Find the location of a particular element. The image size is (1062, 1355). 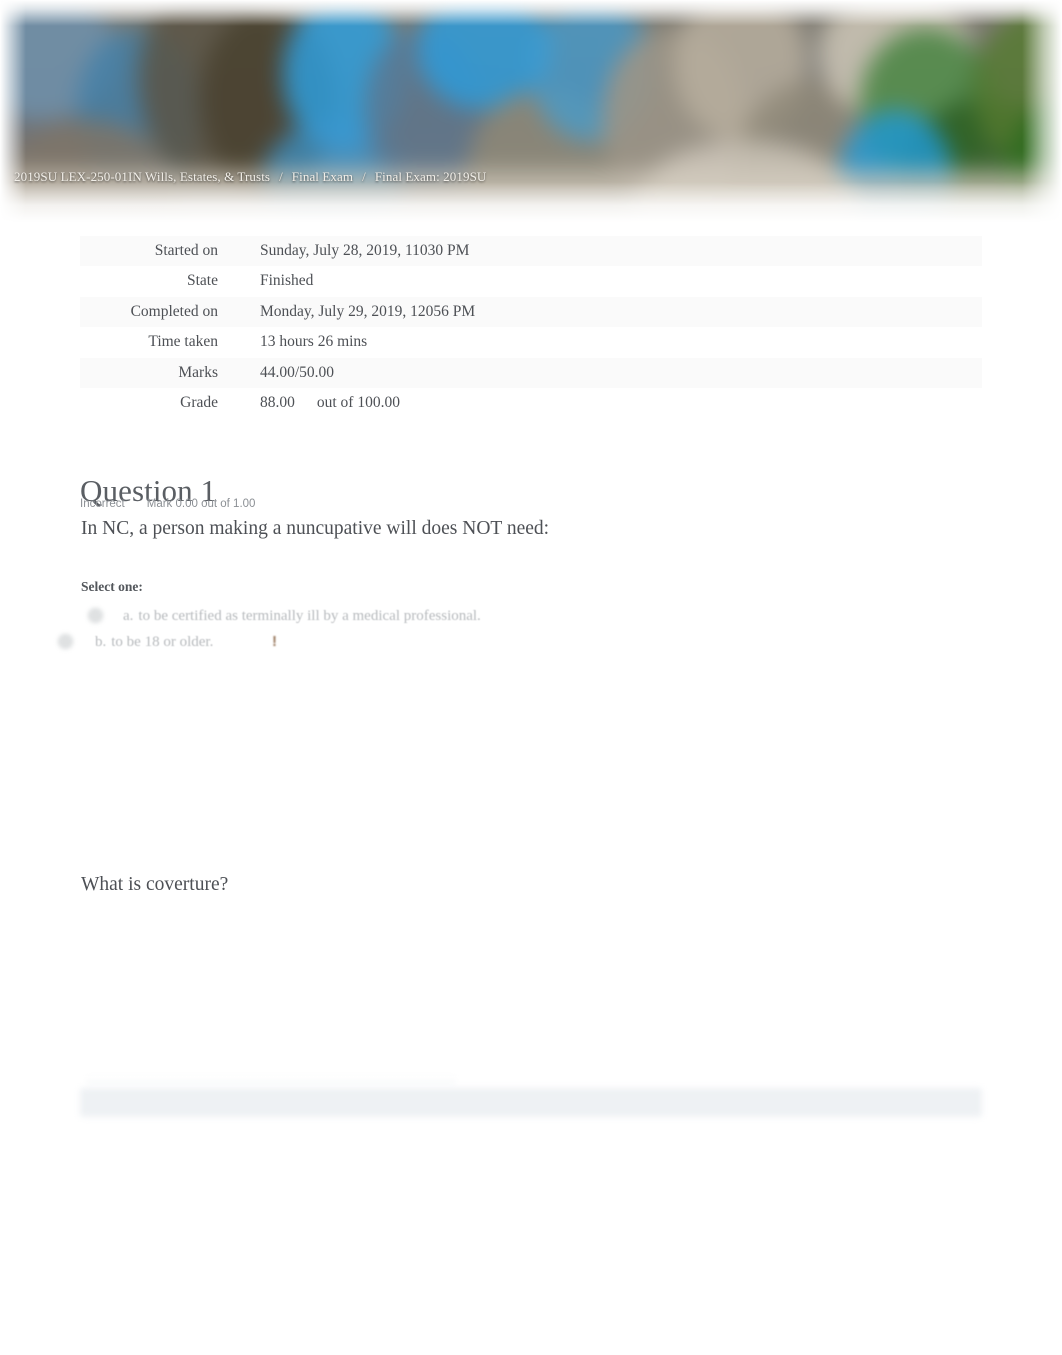

summary-key-state: State is located at coordinates (156, 281).